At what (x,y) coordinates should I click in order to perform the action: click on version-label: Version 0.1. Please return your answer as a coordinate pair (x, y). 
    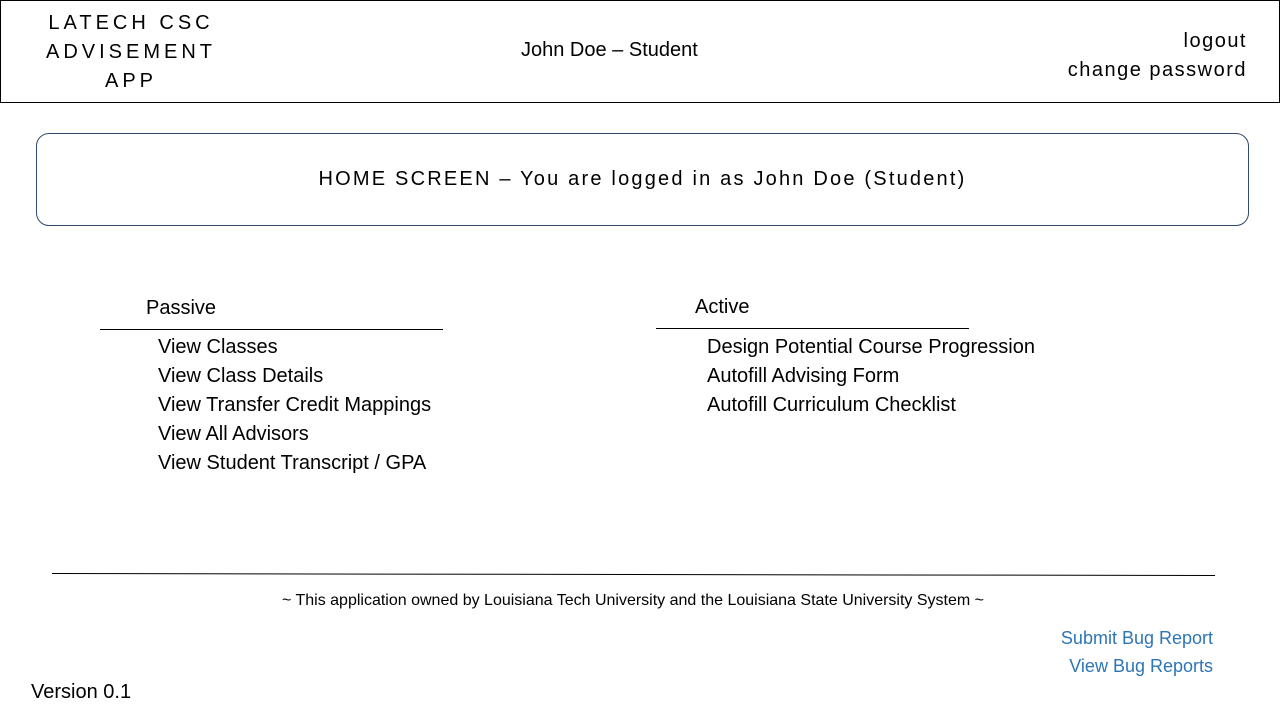
    Looking at the image, I should click on (81, 692).